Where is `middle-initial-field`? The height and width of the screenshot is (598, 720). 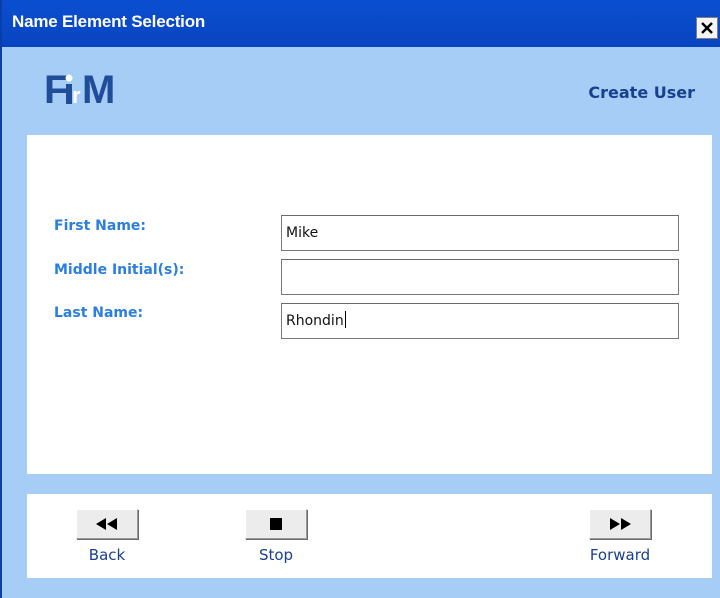
middle-initial-field is located at coordinates (480, 277).